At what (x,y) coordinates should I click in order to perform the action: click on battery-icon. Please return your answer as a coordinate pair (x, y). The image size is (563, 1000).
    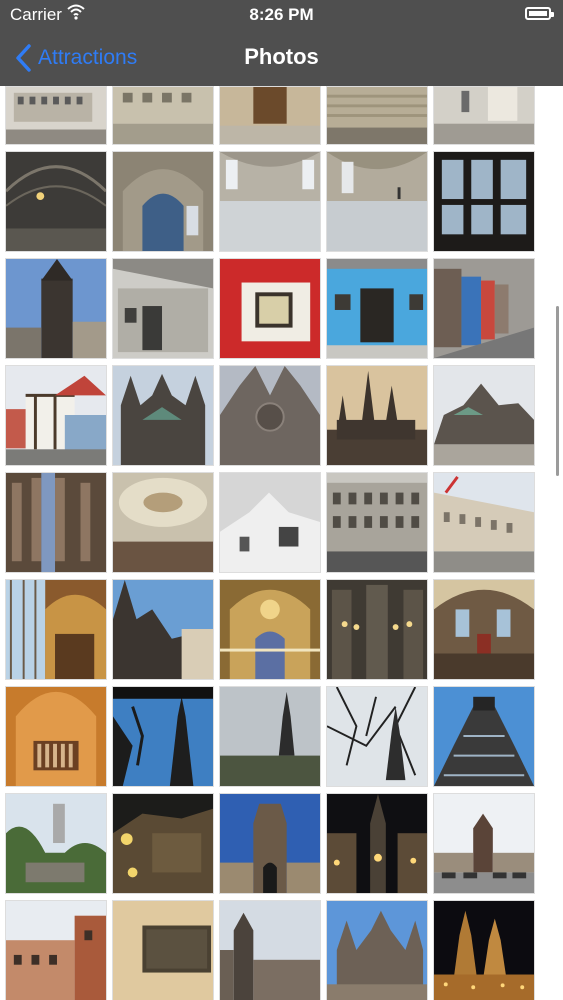
    Looking at the image, I should click on (539, 13).